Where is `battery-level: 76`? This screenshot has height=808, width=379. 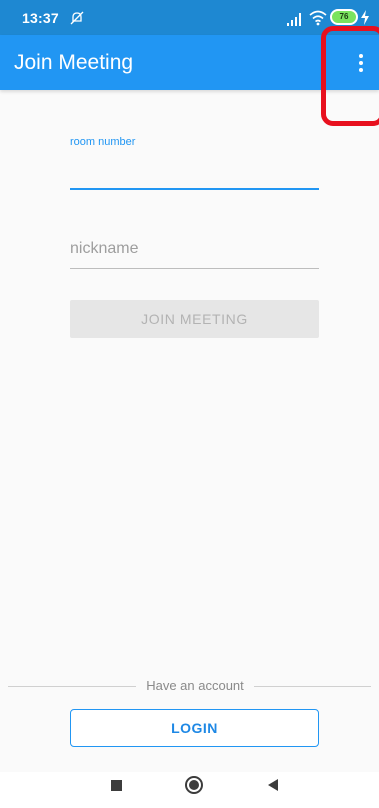
battery-level: 76 is located at coordinates (344, 16).